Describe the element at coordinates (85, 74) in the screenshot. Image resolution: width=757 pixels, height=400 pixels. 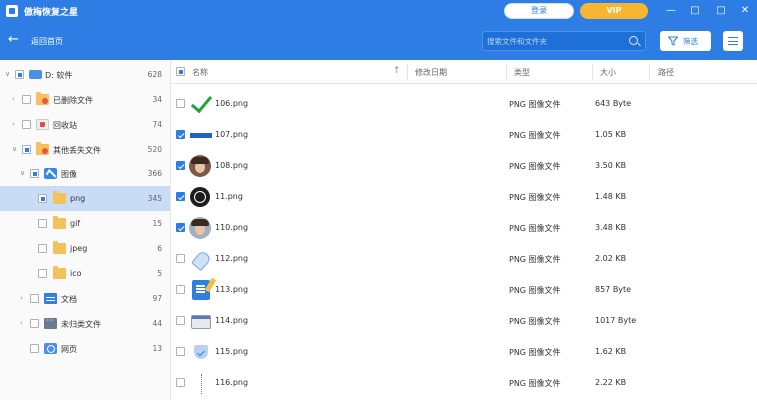
I see `tree-item-drive-d: ∨ D: 软件 628` at that location.